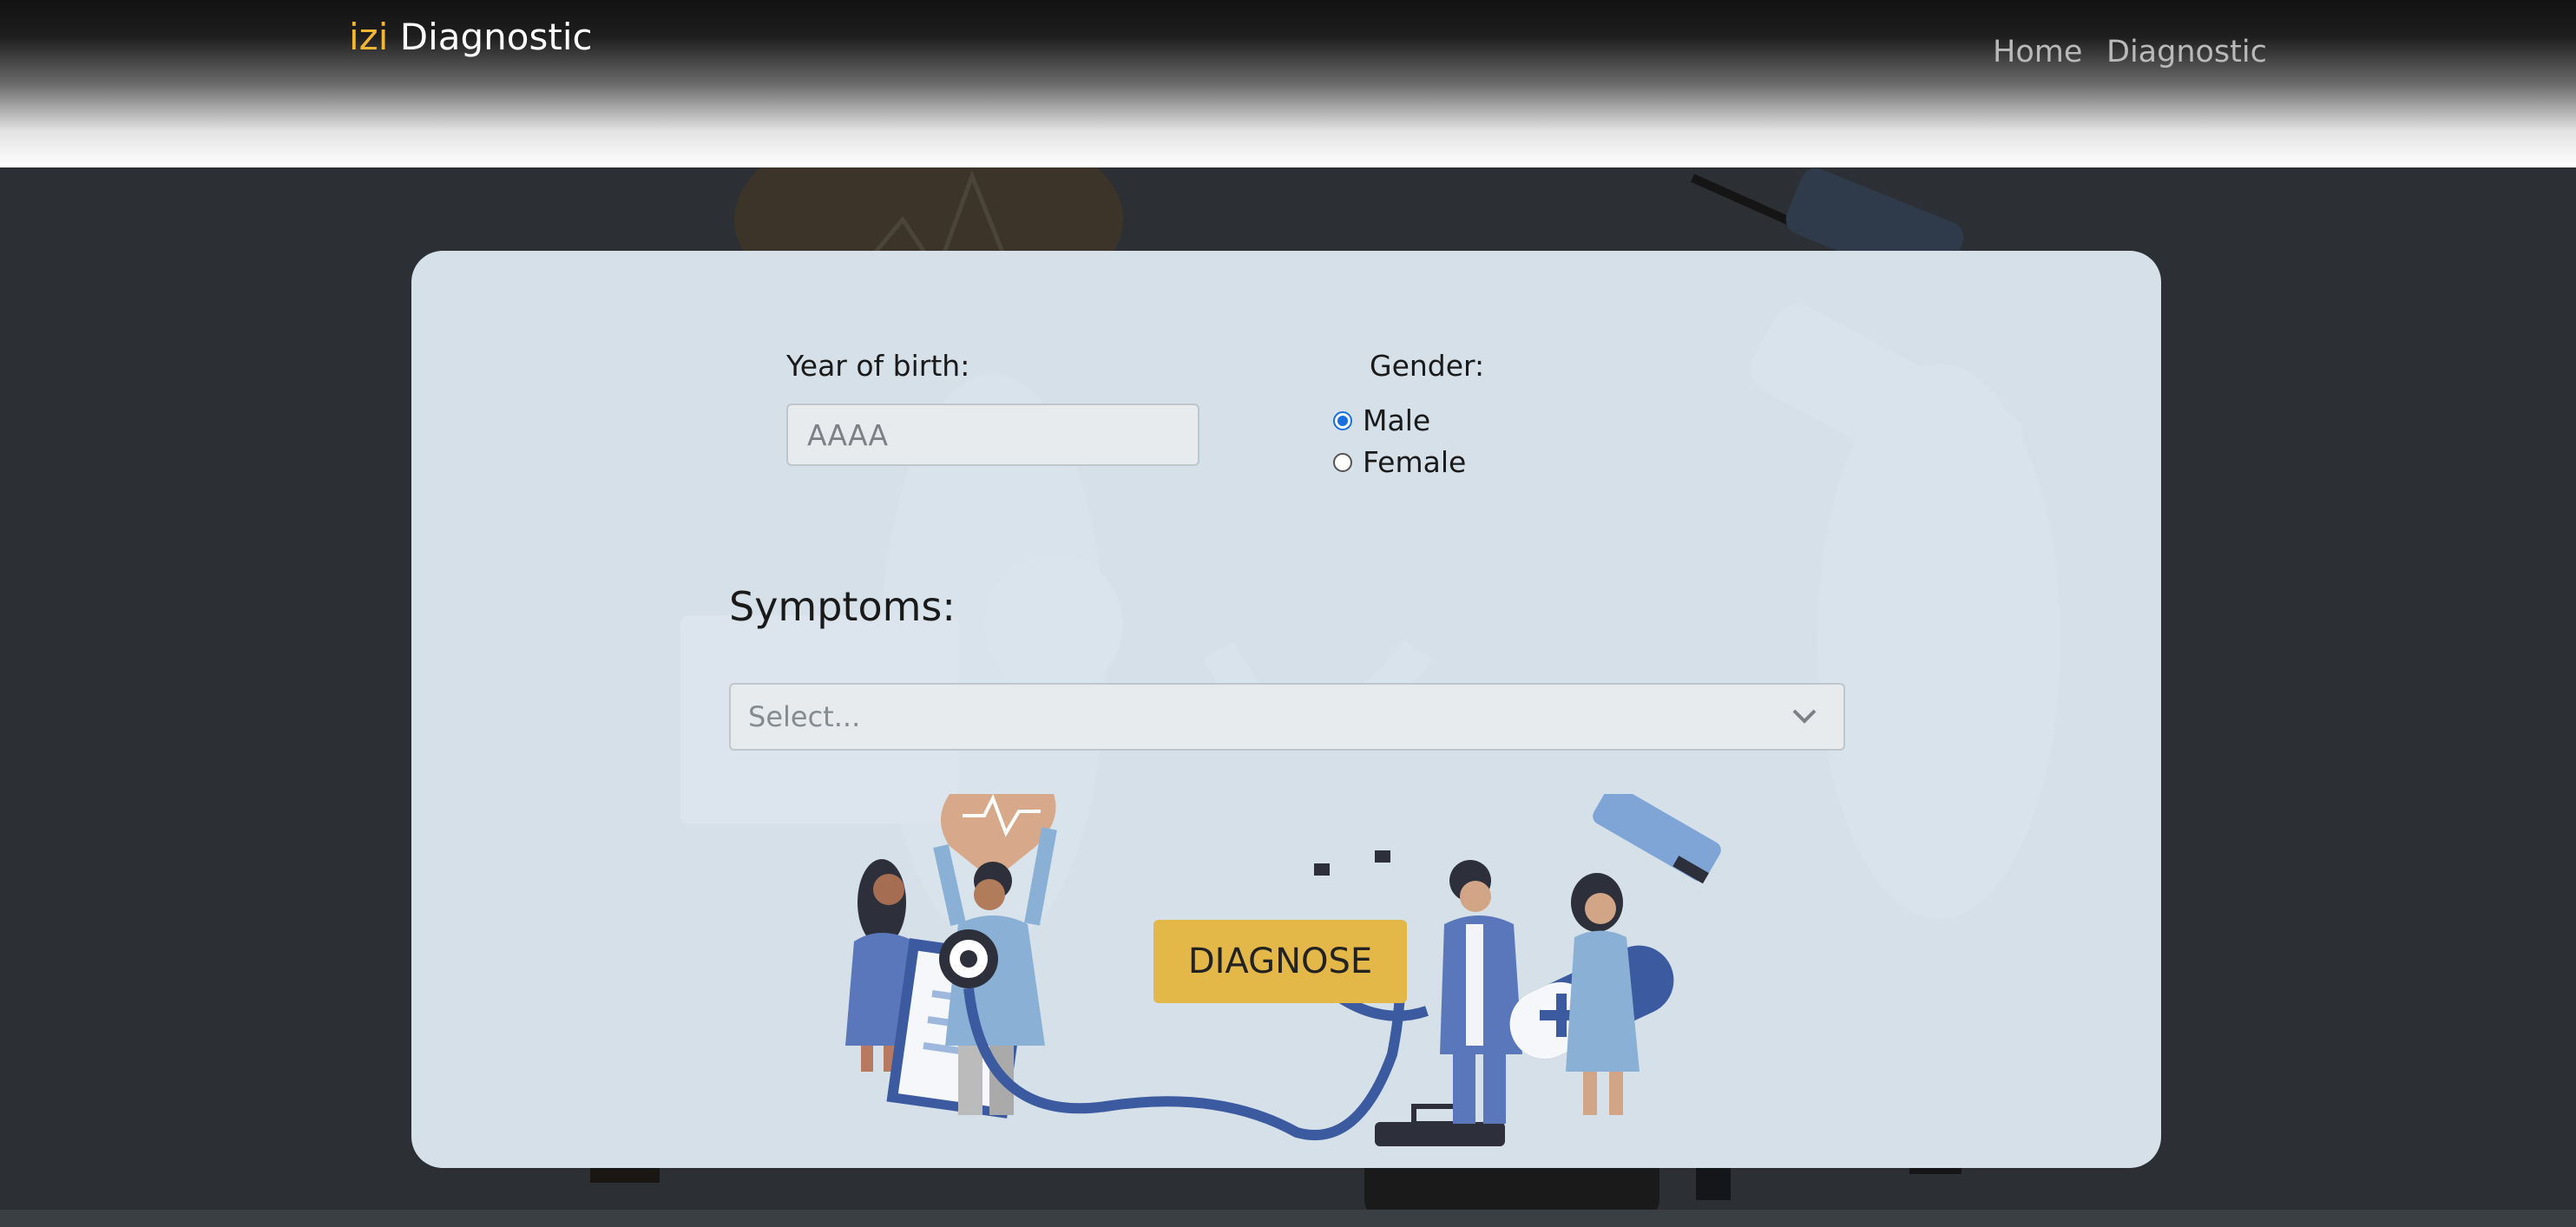 Image resolution: width=2576 pixels, height=1227 pixels. Describe the element at coordinates (2186, 52) in the screenshot. I see `nav-link-diagnostic: Diagnostic` at that location.